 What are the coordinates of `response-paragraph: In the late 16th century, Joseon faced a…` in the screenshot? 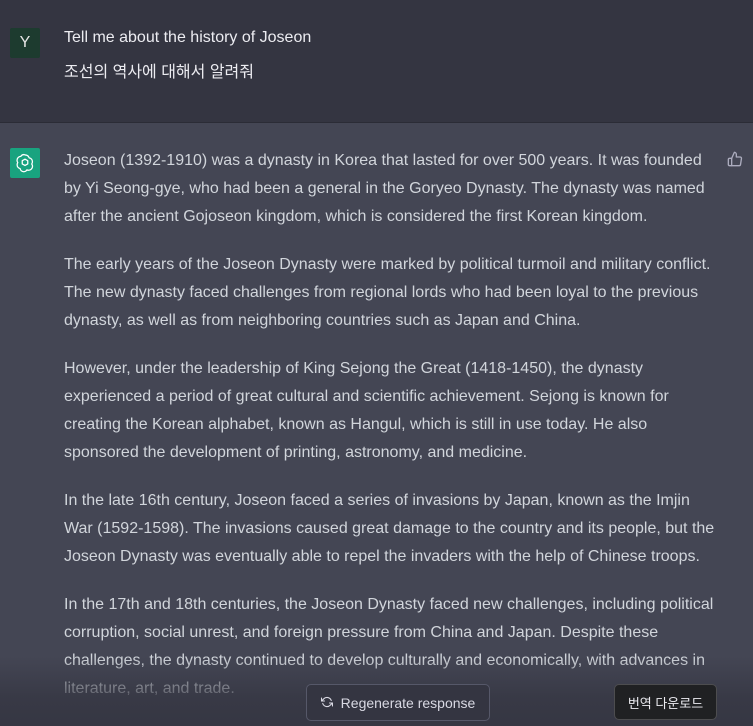 It's located at (389, 528).